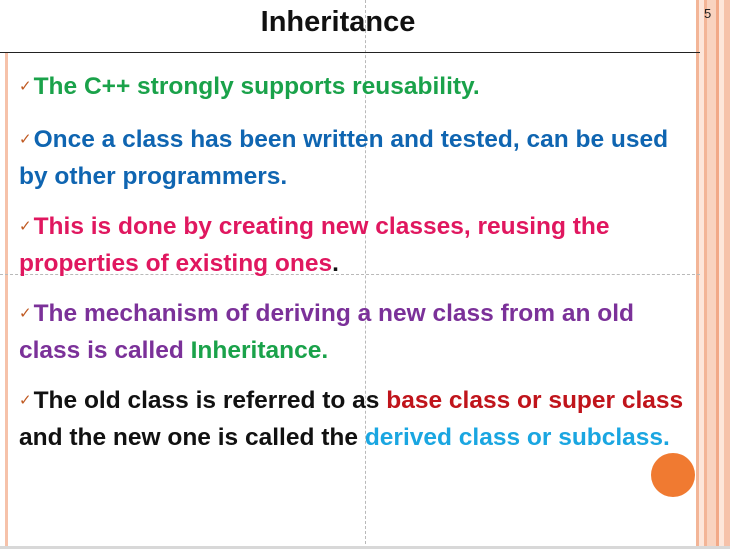  I want to click on bullet-reusability: ✓The C++ strongly supports reusability., so click(357, 88).